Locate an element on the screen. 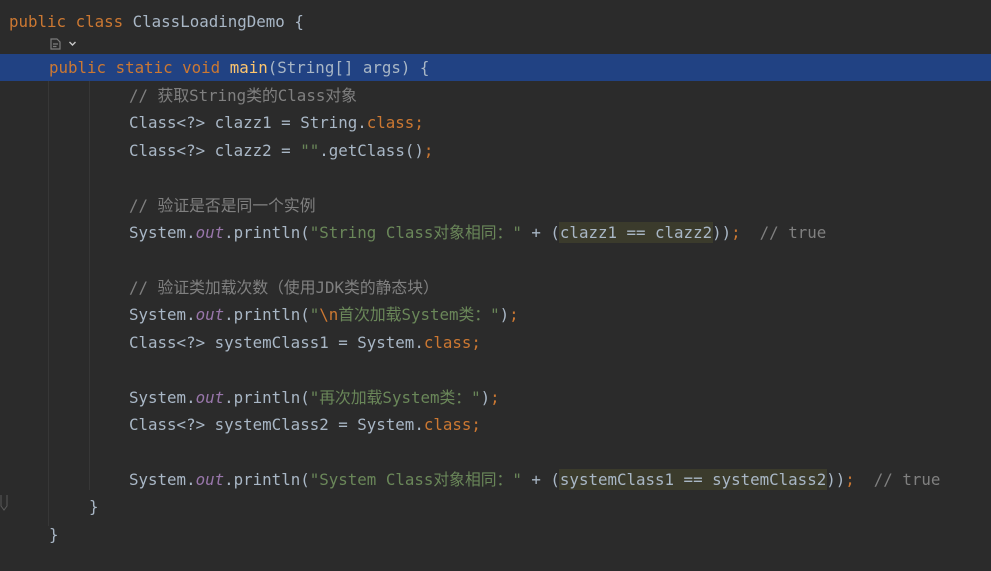 Image resolution: width=991 pixels, height=571 pixels. code-text: // 验证是否是同一个实例 is located at coordinates (222, 205).